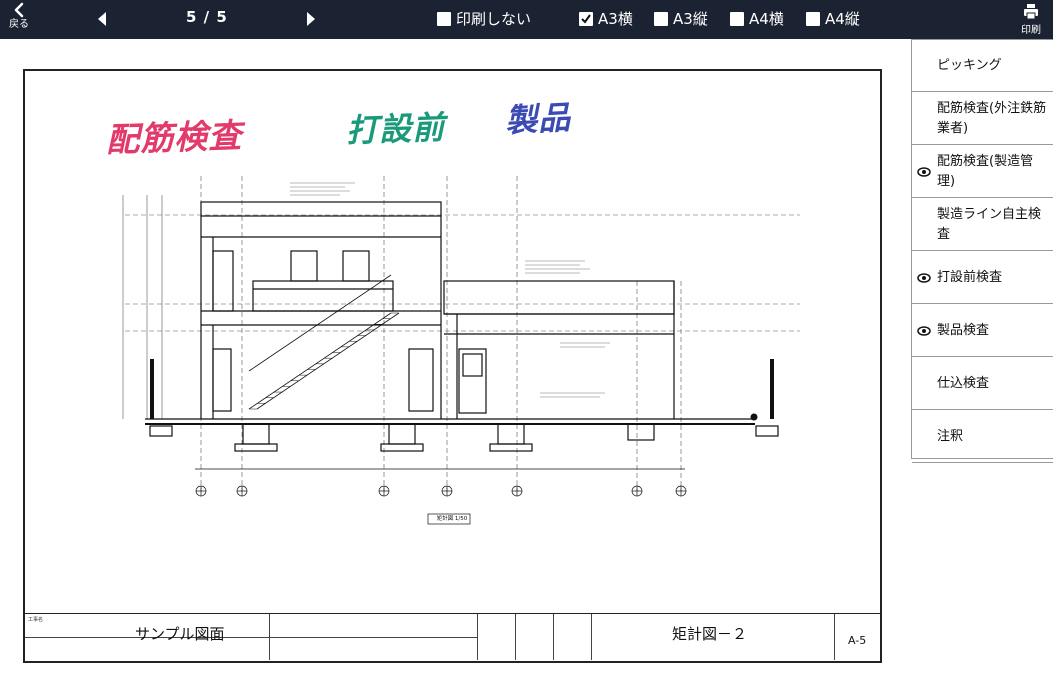 The height and width of the screenshot is (682, 1053). I want to click on a3-portrait-checkbox: A3縦, so click(681, 18).